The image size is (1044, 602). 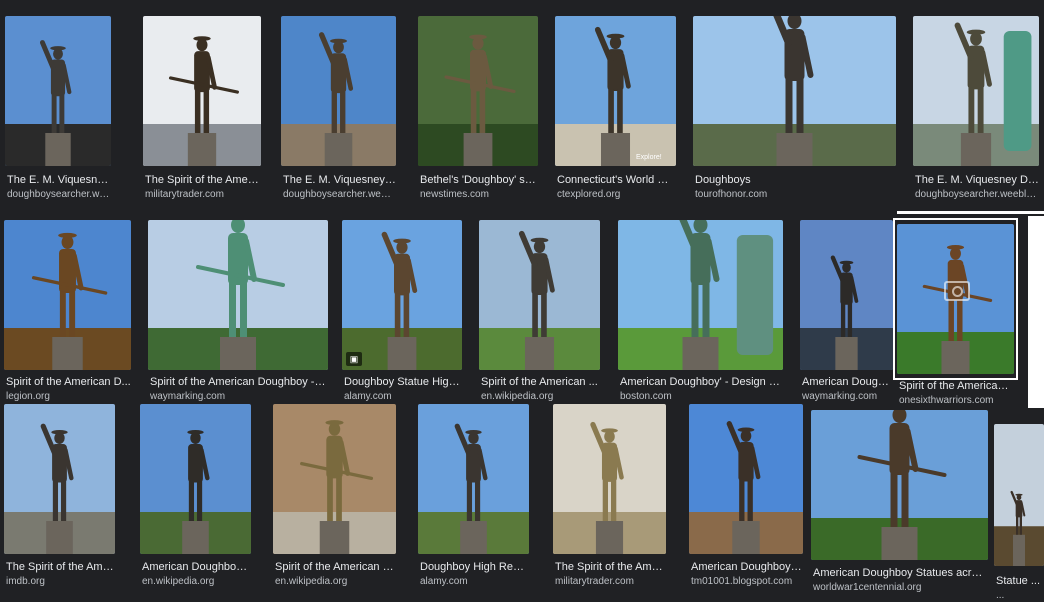 I want to click on result-source: newstimes.com, so click(x=479, y=195).